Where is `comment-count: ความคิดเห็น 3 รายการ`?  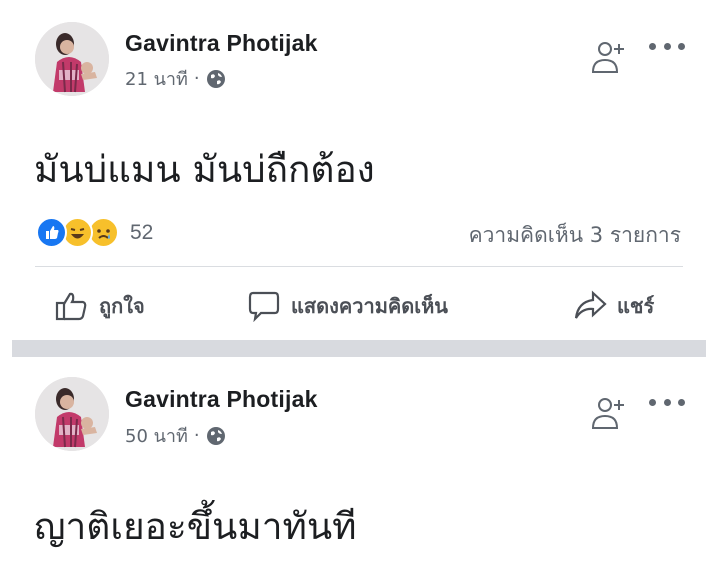 comment-count: ความคิดเห็น 3 รายการ is located at coordinates (575, 235).